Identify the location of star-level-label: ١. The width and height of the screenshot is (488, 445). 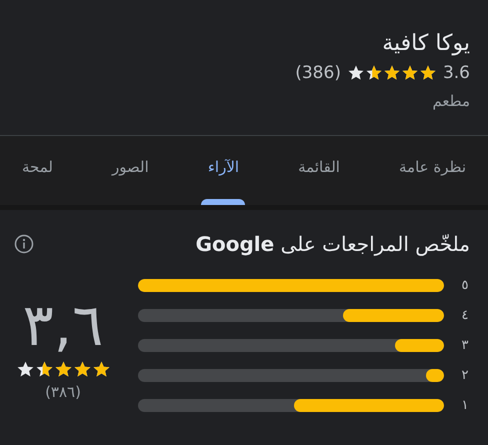
(465, 405).